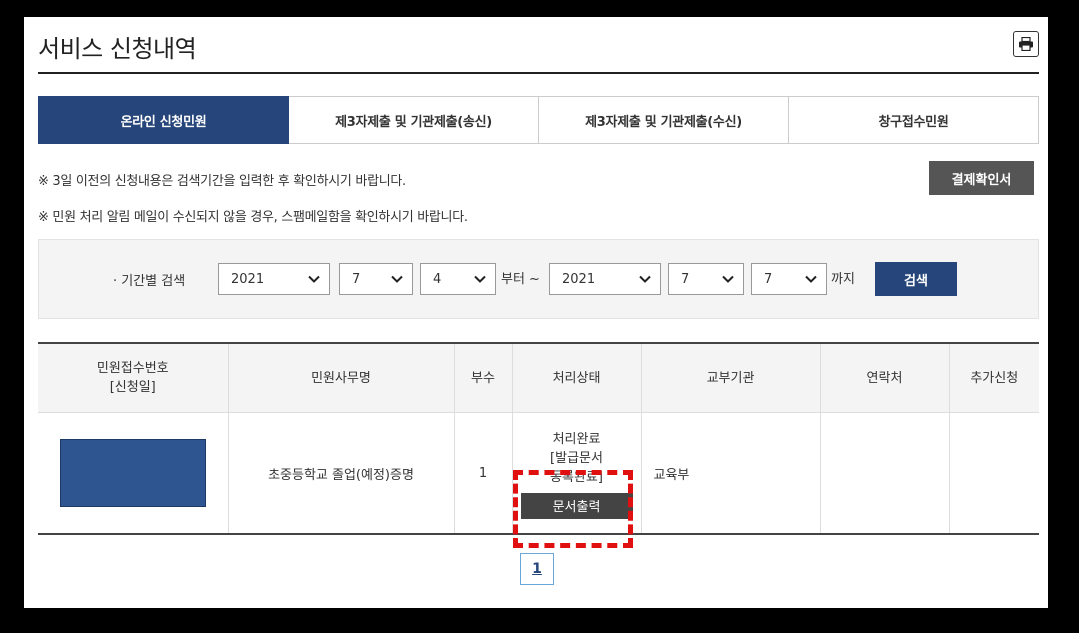  Describe the element at coordinates (579, 279) in the screenshot. I see `to-year-value: 2021` at that location.